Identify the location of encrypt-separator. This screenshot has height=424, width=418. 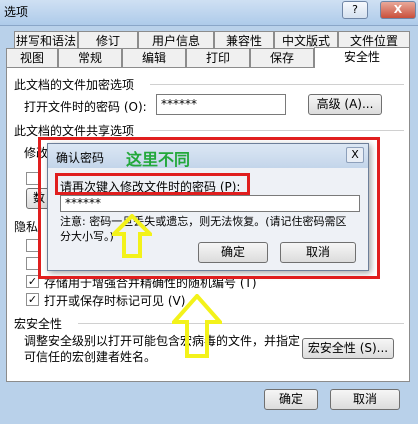
(277, 84).